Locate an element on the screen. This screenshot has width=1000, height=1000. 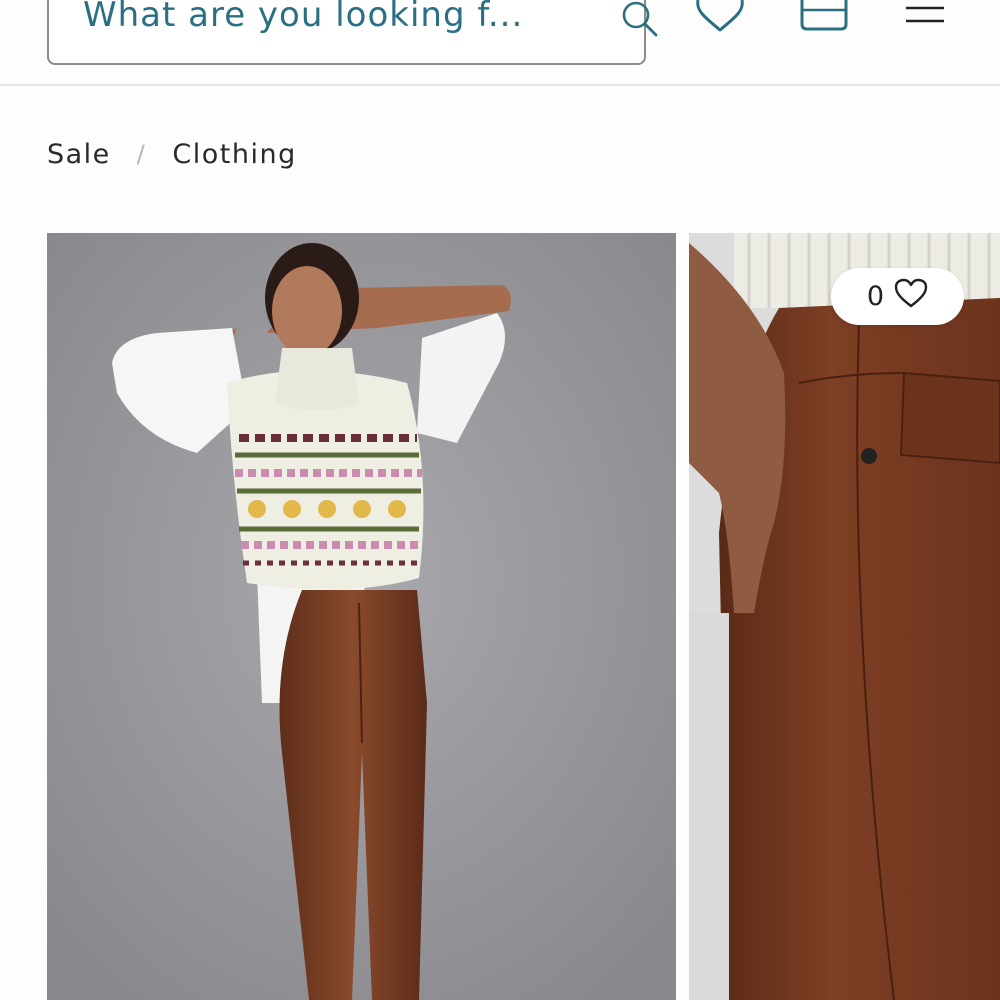
breadcrumb: Sale / Clothing is located at coordinates (172, 154).